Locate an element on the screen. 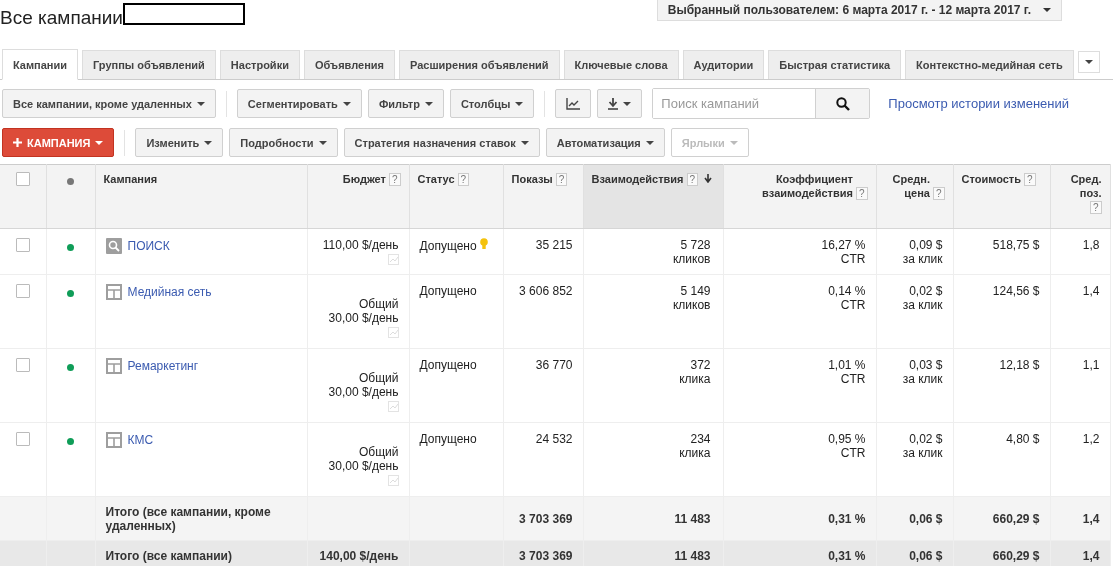  tab: Ключевые слова is located at coordinates (621, 64).